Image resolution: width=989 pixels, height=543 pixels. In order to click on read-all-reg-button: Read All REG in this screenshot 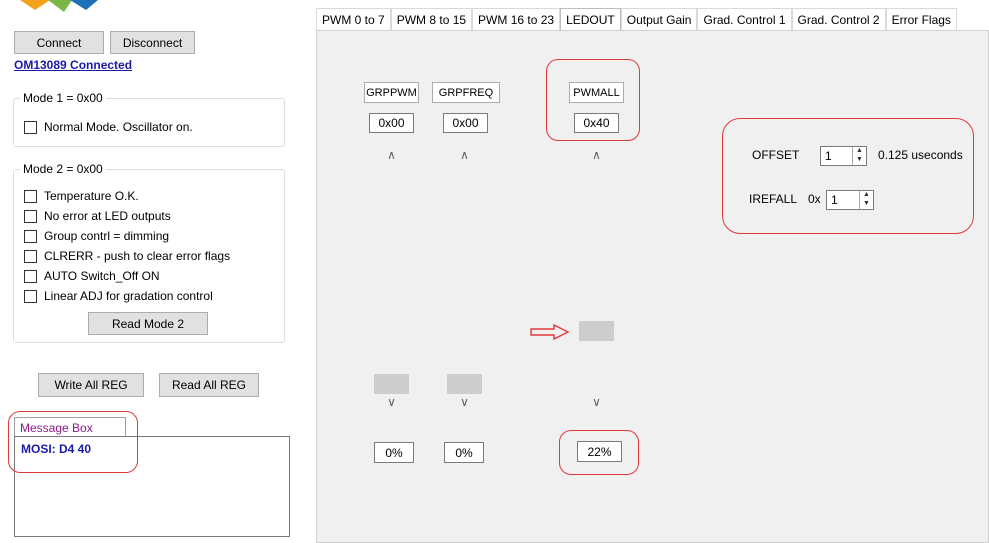, I will do `click(209, 385)`.